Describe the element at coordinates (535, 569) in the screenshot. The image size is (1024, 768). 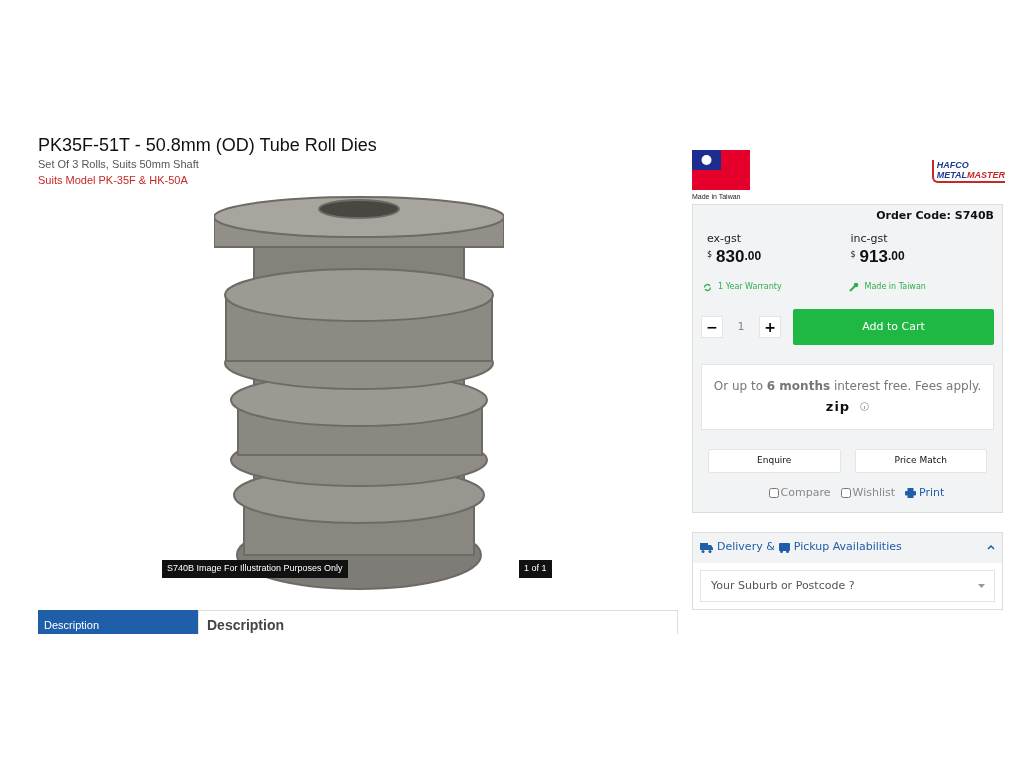
I see `image-counter: 1 of 1` at that location.